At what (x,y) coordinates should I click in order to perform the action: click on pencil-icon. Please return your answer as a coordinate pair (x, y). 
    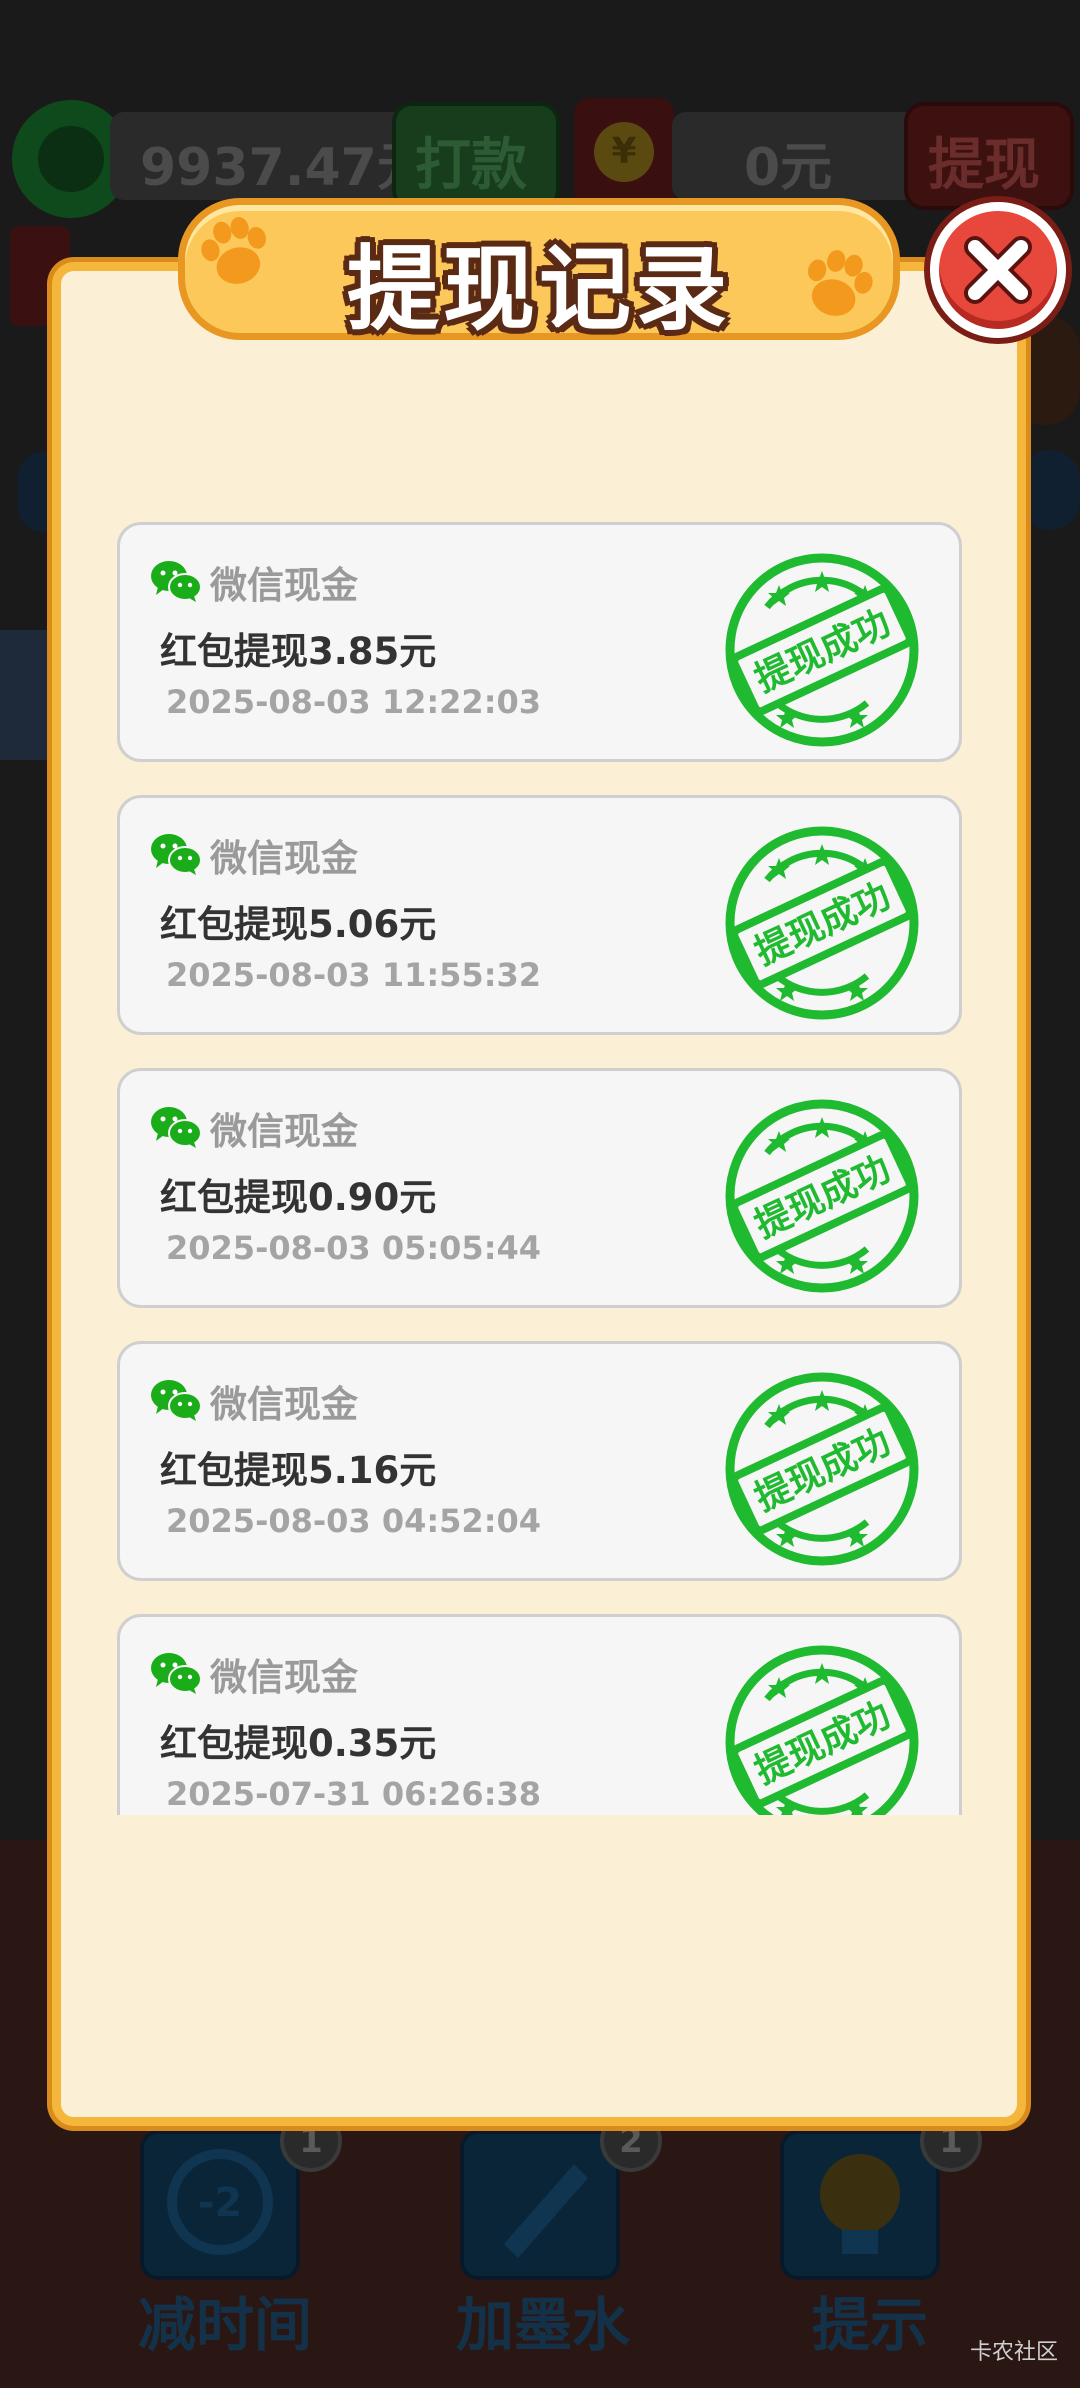
    Looking at the image, I should click on (546, 2211).